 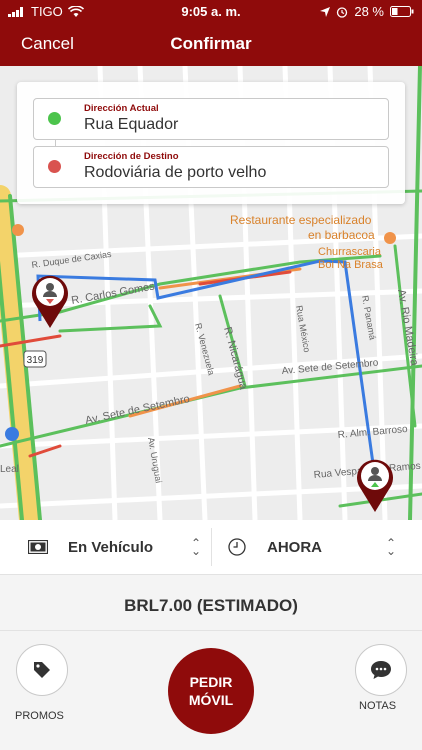 I want to click on map-street-label: R. Nicarágua, so click(x=235, y=359).